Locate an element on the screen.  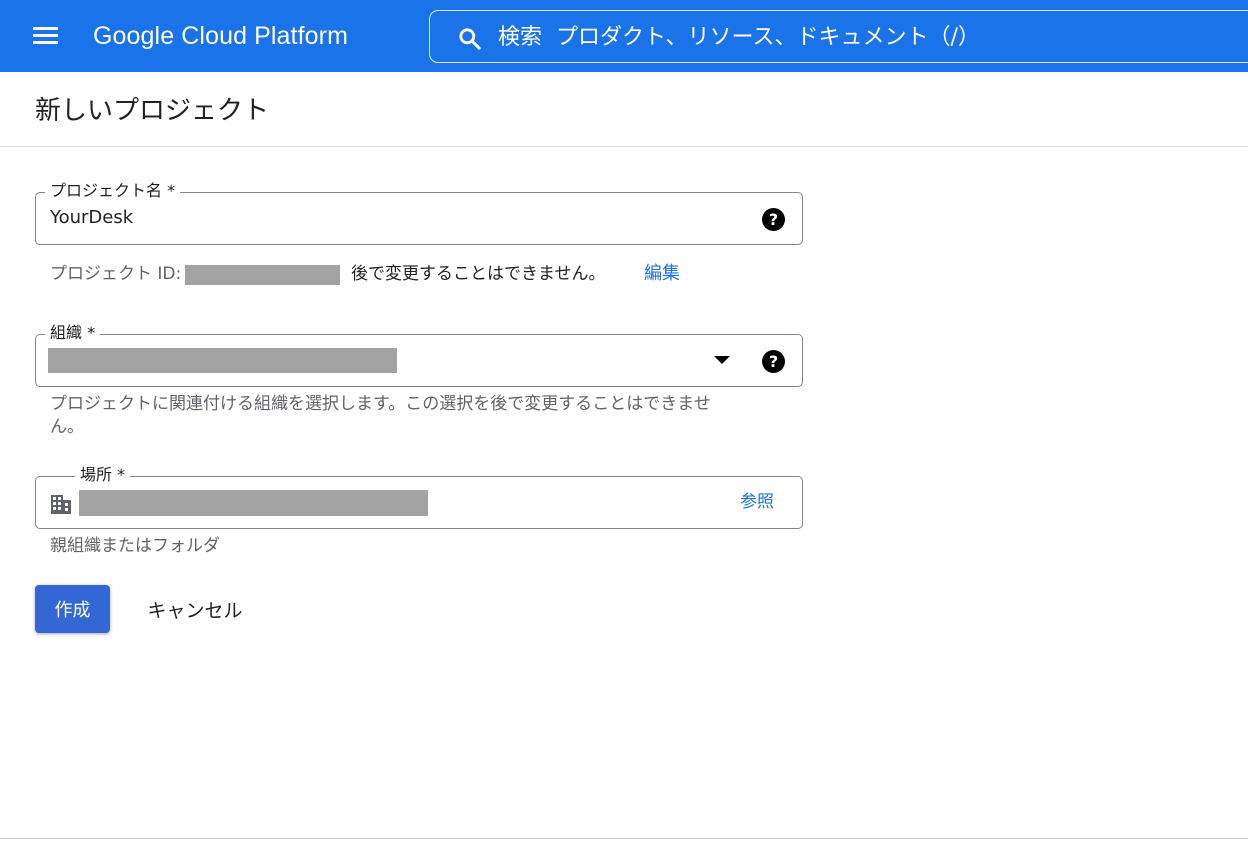
organization-hint-line1: プロジェクトに関連付ける組織を選択します。この選択を後で変更することはできませ is located at coordinates (380, 404).